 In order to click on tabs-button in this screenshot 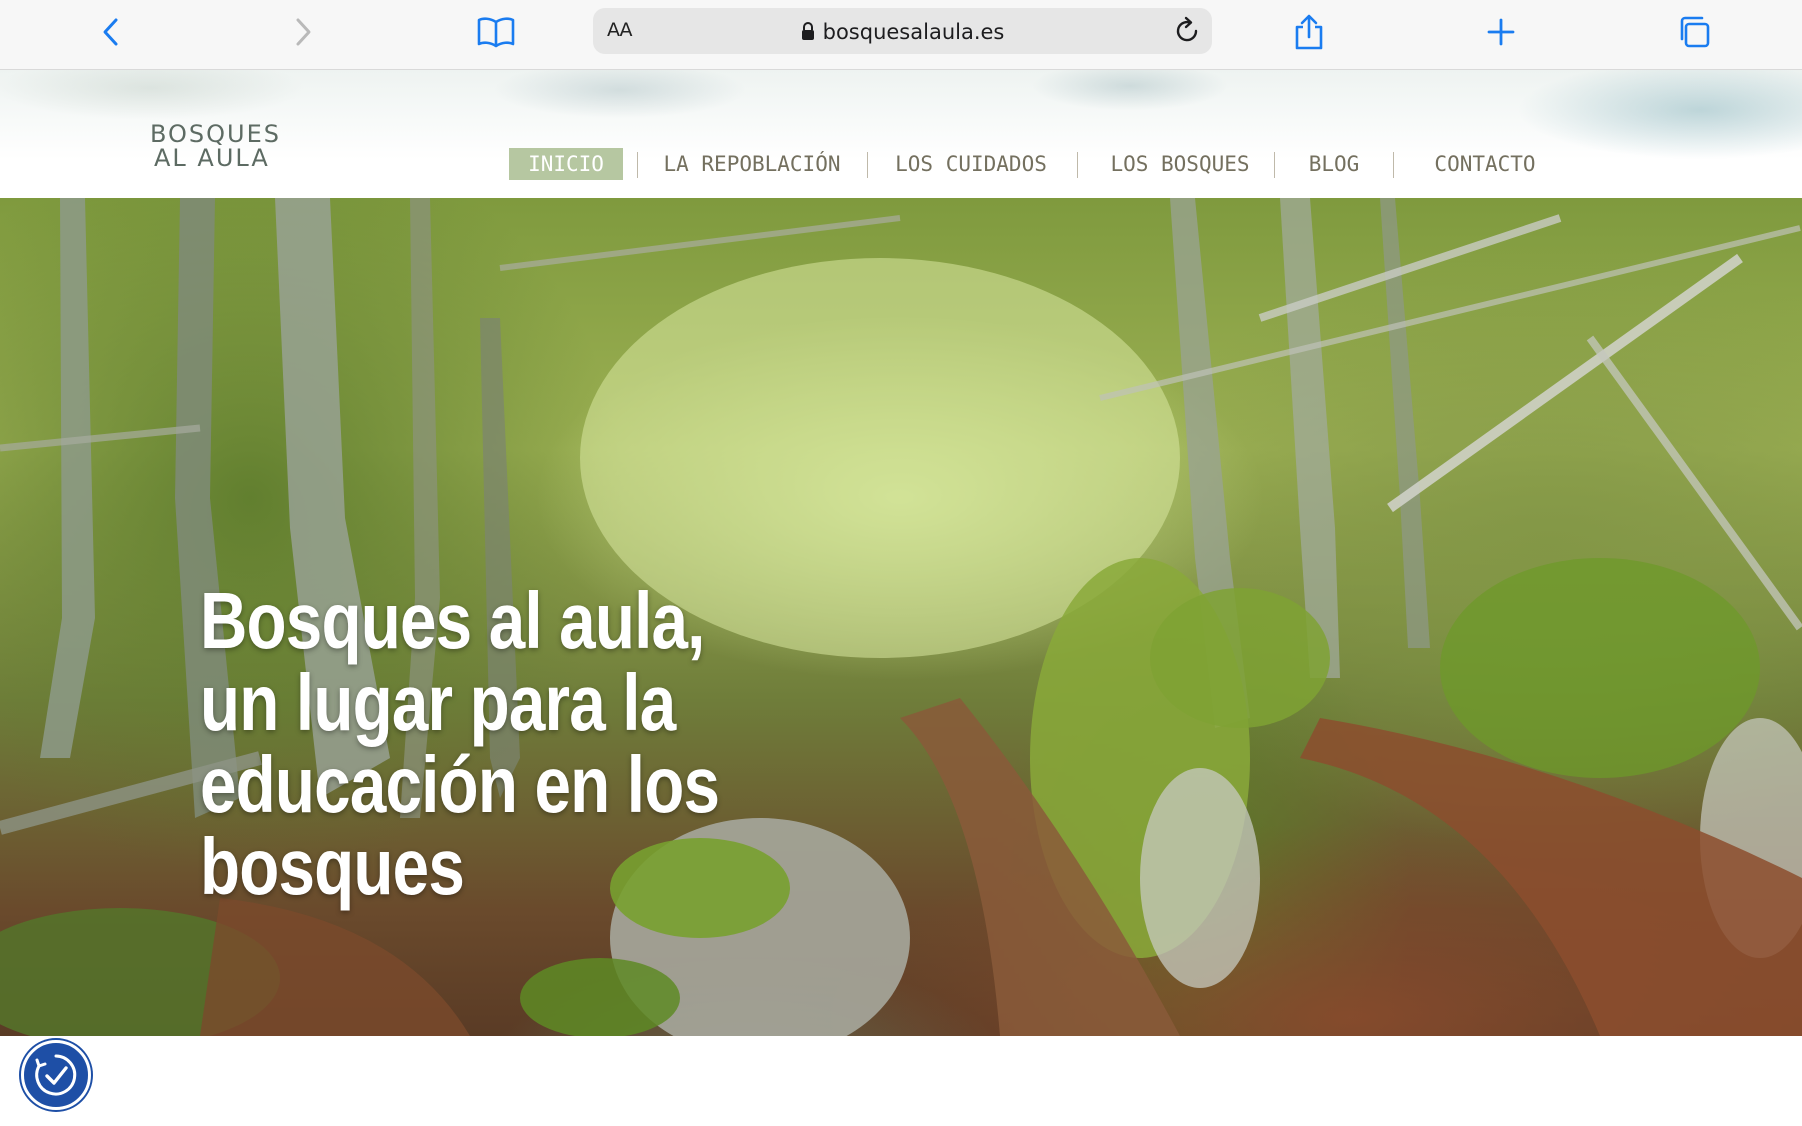, I will do `click(1694, 32)`.